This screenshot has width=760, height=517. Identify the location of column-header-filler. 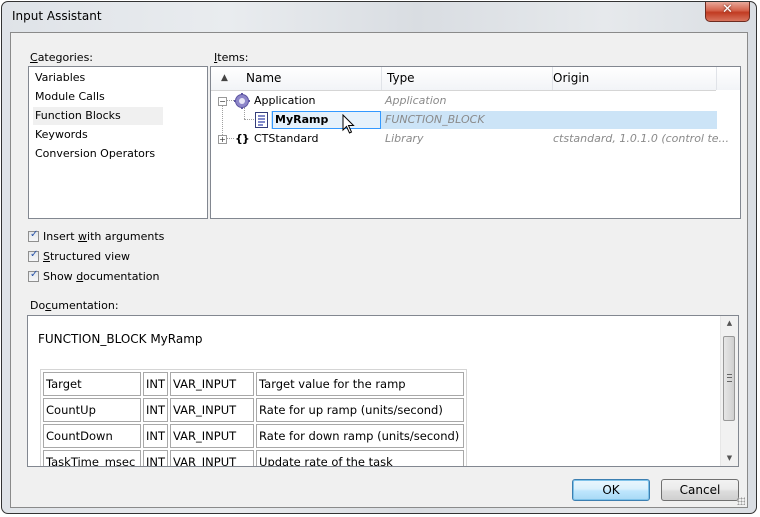
(728, 78).